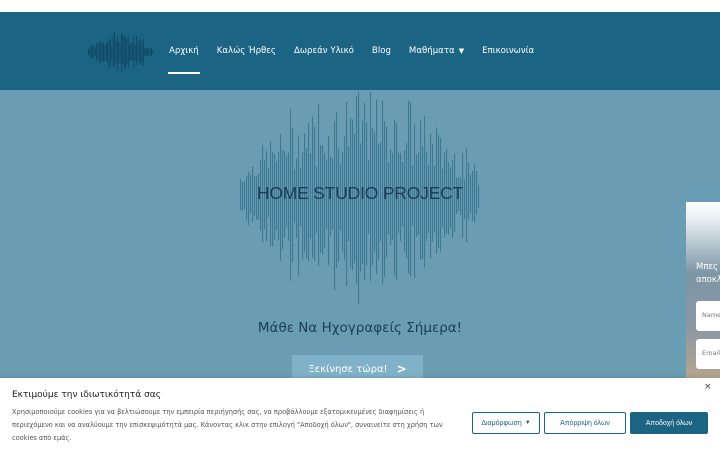  What do you see at coordinates (360, 6) in the screenshot?
I see `top-strip` at bounding box center [360, 6].